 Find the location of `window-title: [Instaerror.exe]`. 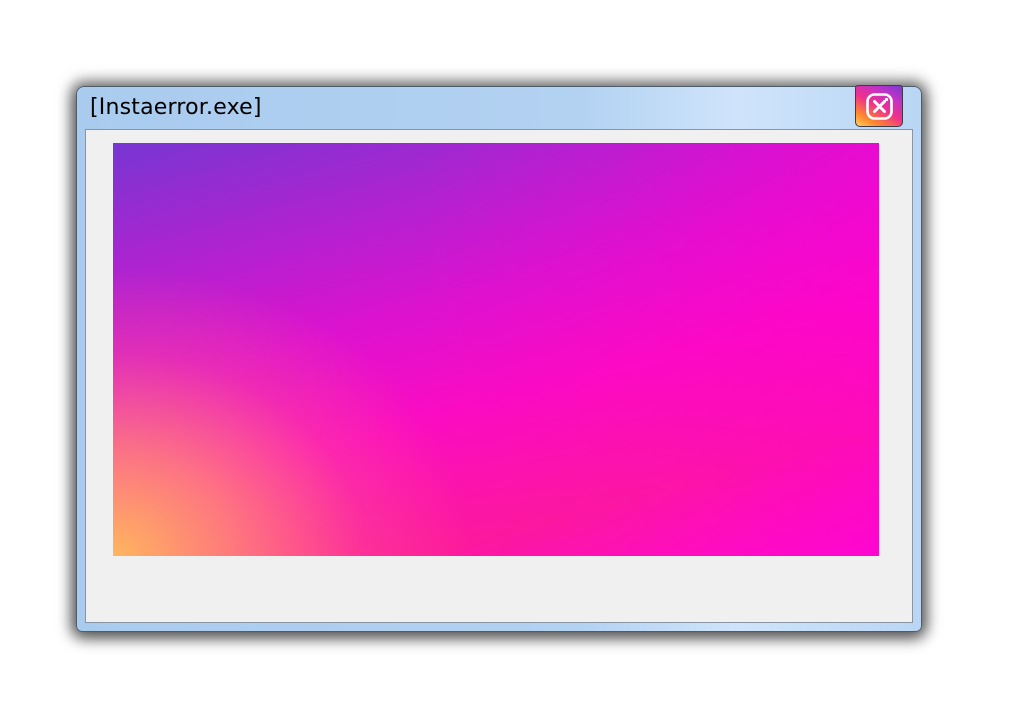

window-title: [Instaerror.exe] is located at coordinates (176, 107).